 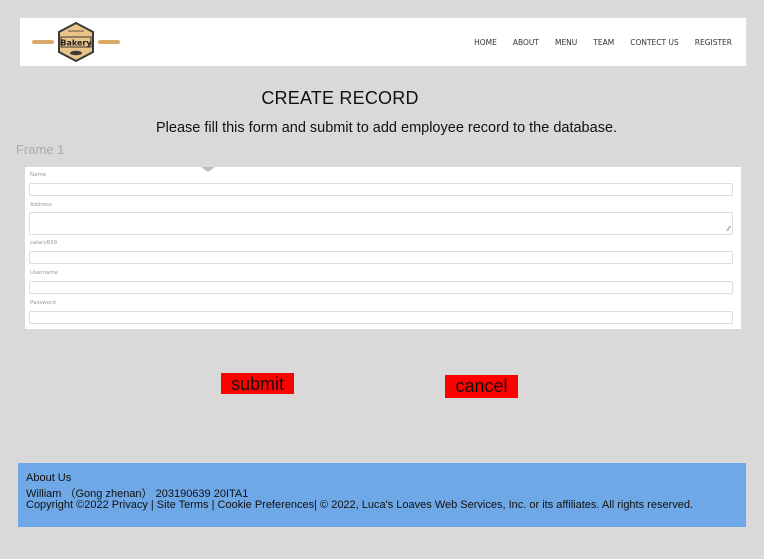 What do you see at coordinates (485, 42) in the screenshot?
I see `nav-link-home: HOME` at bounding box center [485, 42].